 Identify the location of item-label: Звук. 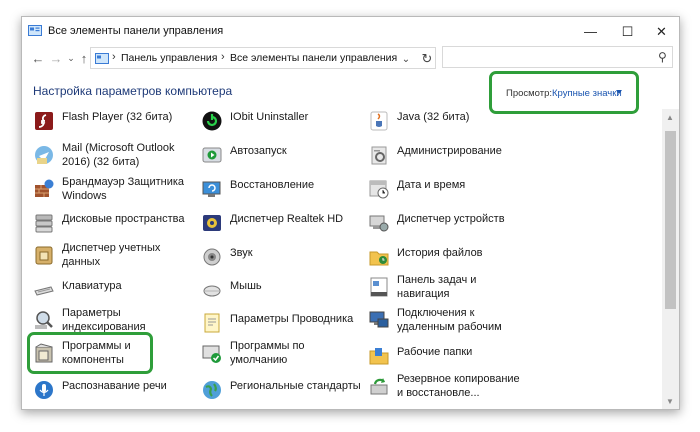
(241, 253).